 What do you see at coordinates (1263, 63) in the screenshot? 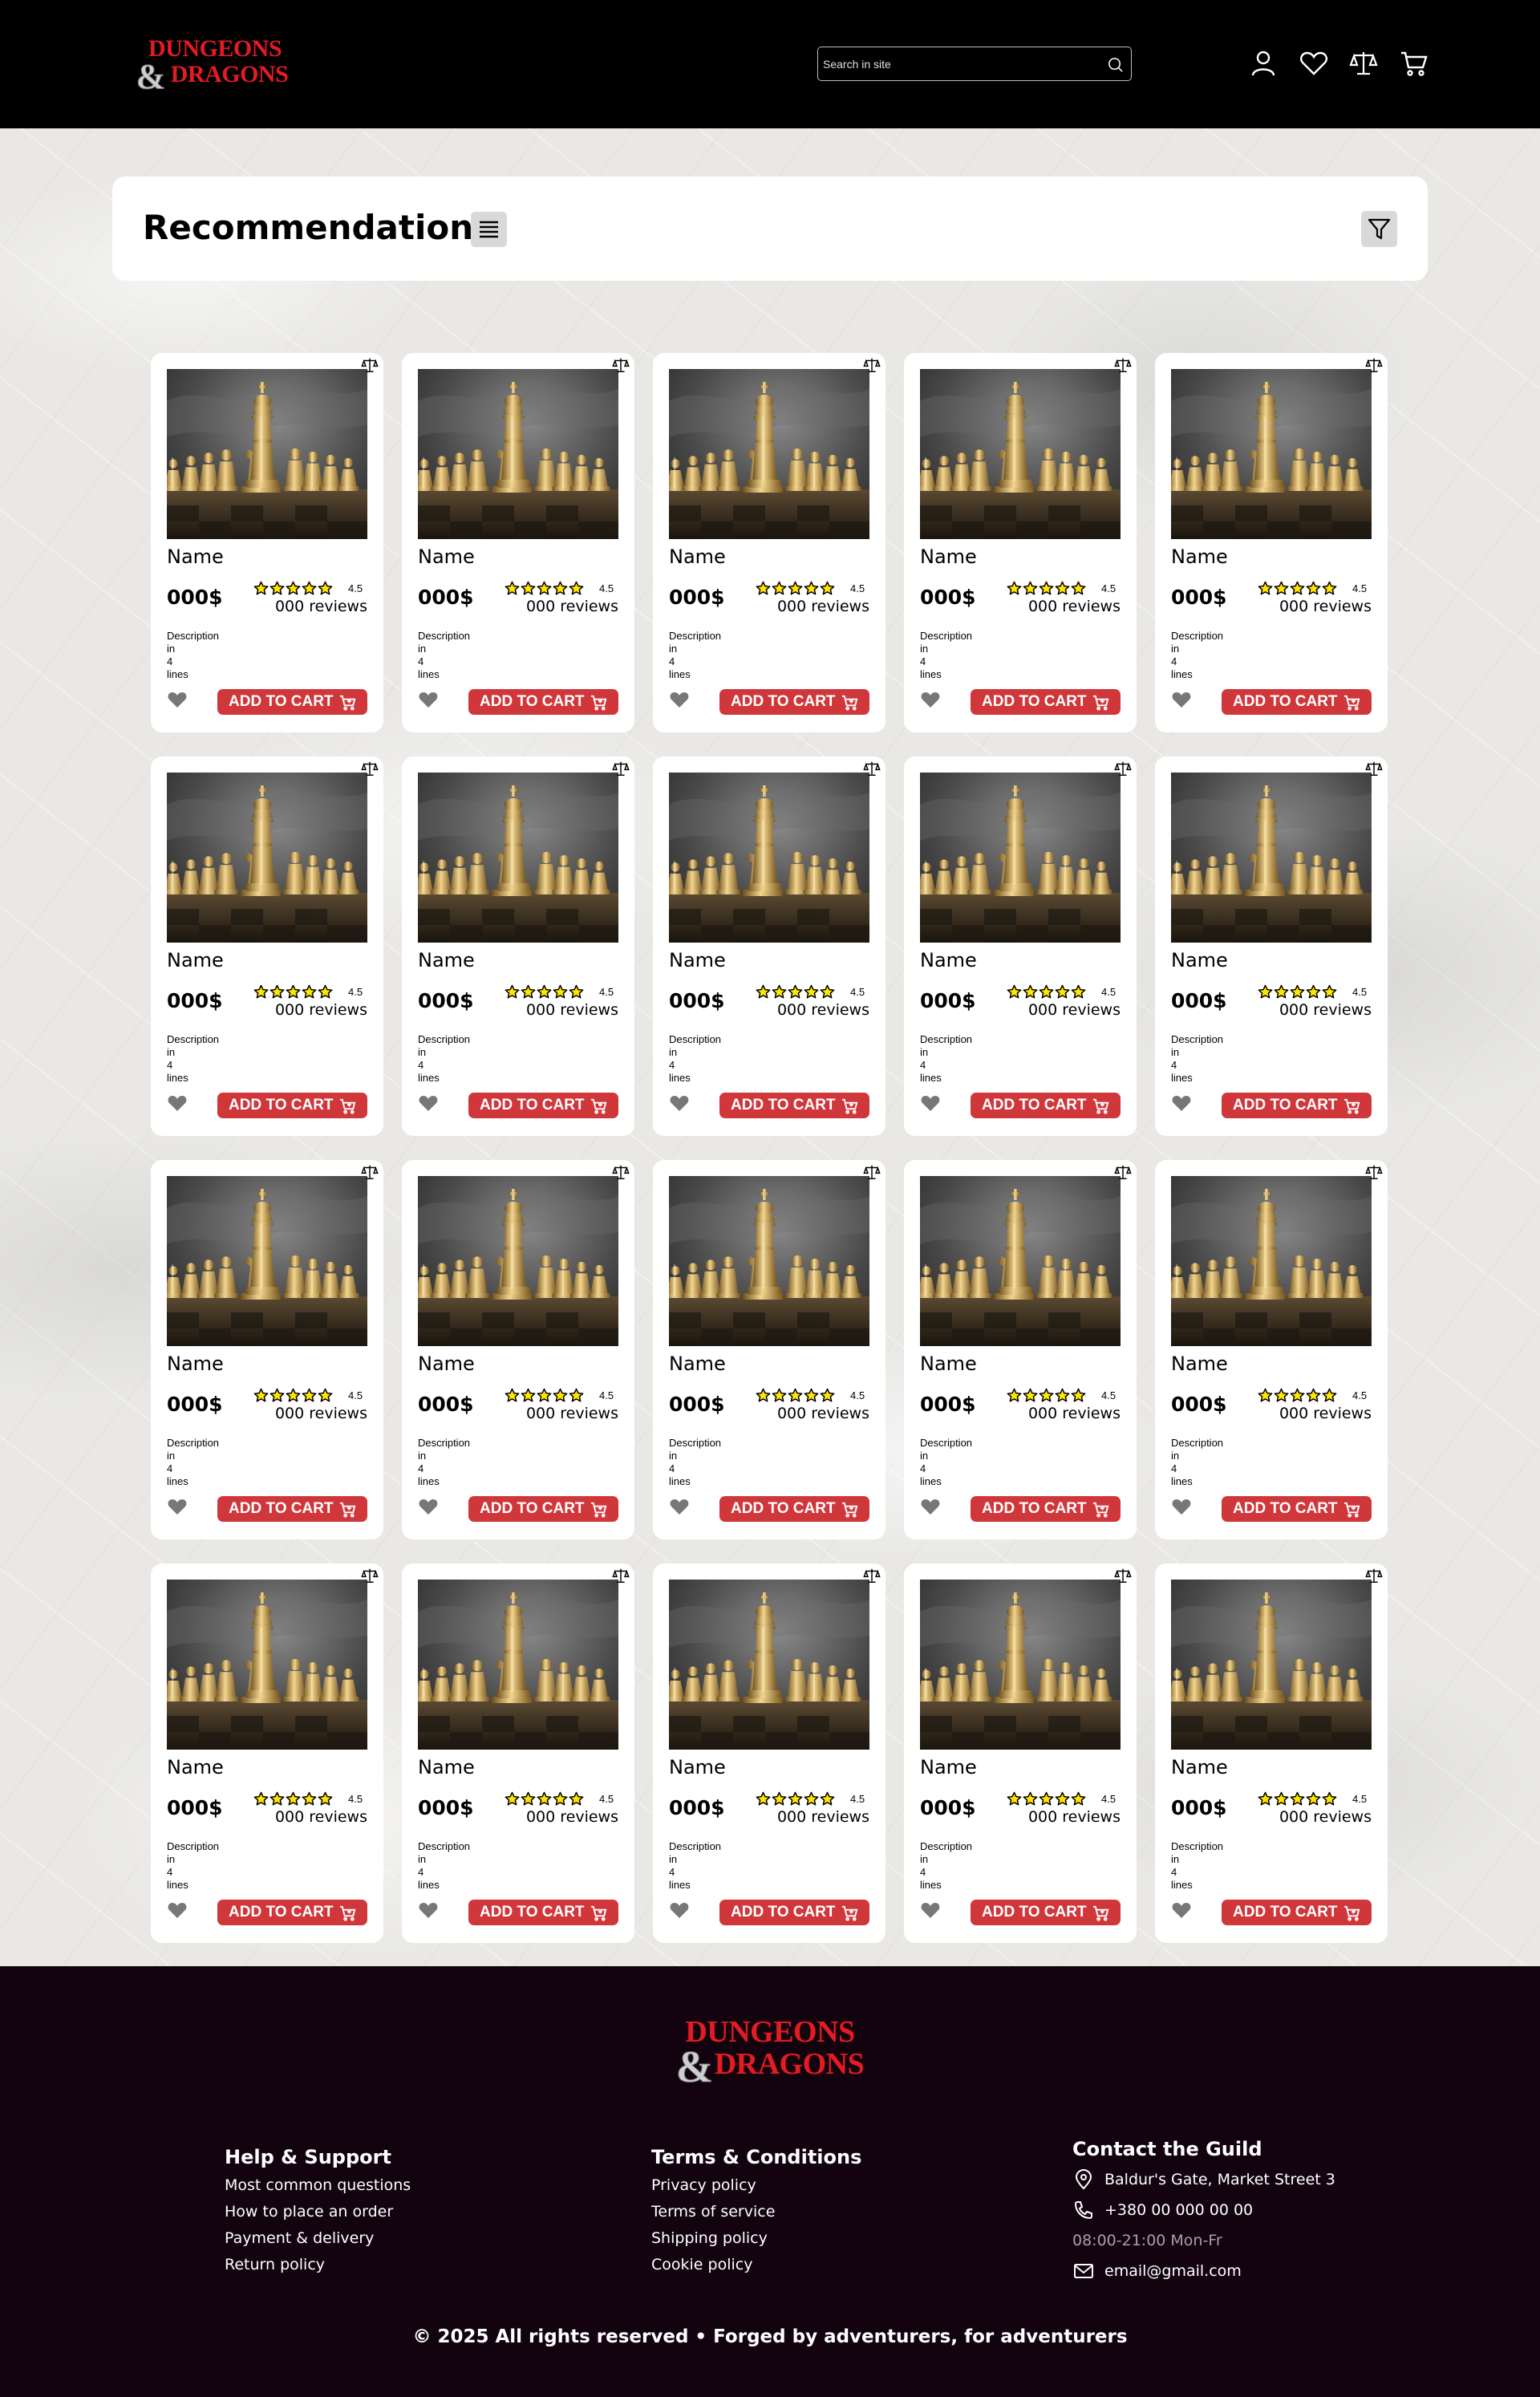
I see `user-icon` at bounding box center [1263, 63].